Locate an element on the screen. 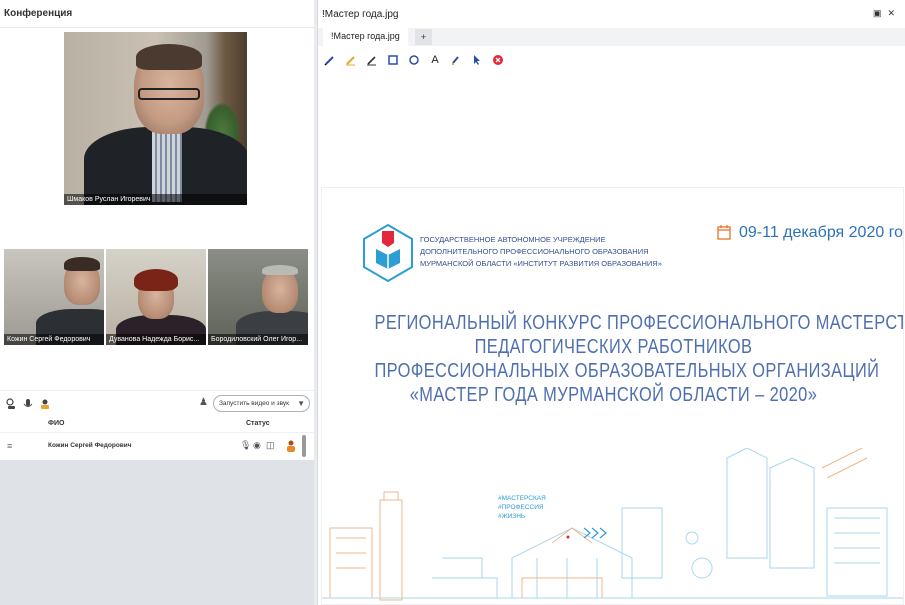 The height and width of the screenshot is (605, 905). slogan-line: #ПРОФЕССИЯ is located at coordinates (521, 507).